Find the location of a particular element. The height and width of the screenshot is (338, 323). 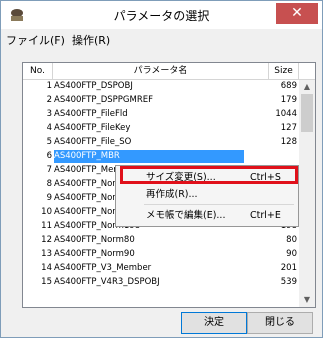

ok-button: 決定 is located at coordinates (214, 323).